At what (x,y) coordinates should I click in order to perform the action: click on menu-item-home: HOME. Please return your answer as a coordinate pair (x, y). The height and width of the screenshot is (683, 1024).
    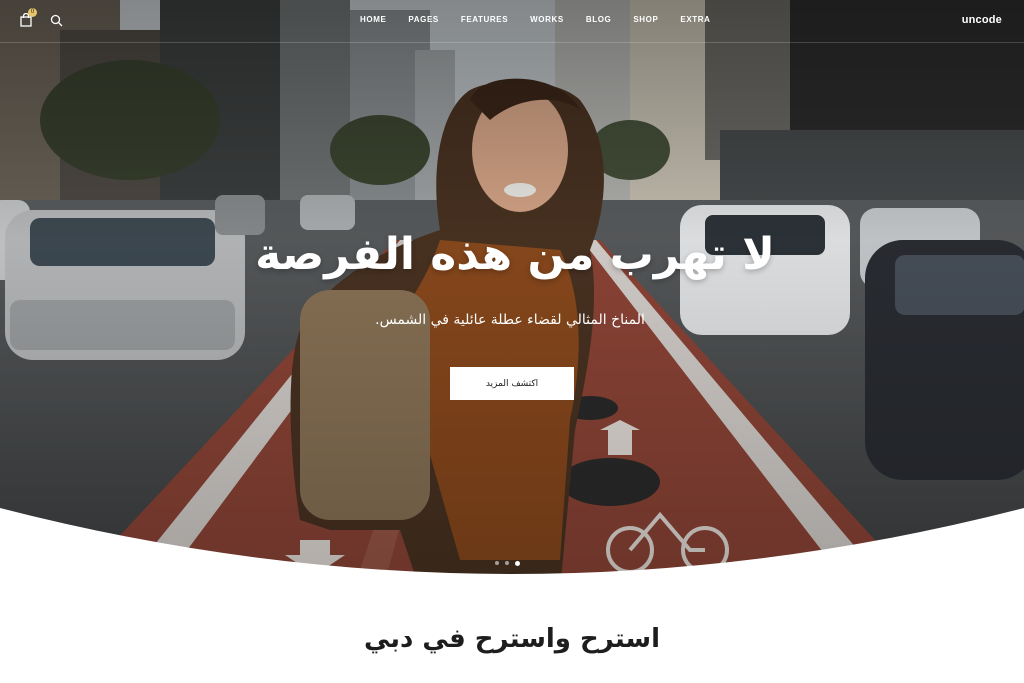
    Looking at the image, I should click on (373, 19).